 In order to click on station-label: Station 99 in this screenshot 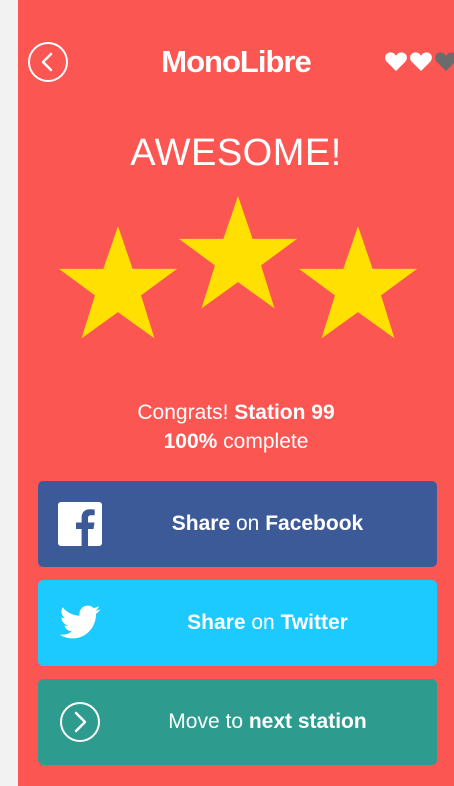, I will do `click(284, 412)`.